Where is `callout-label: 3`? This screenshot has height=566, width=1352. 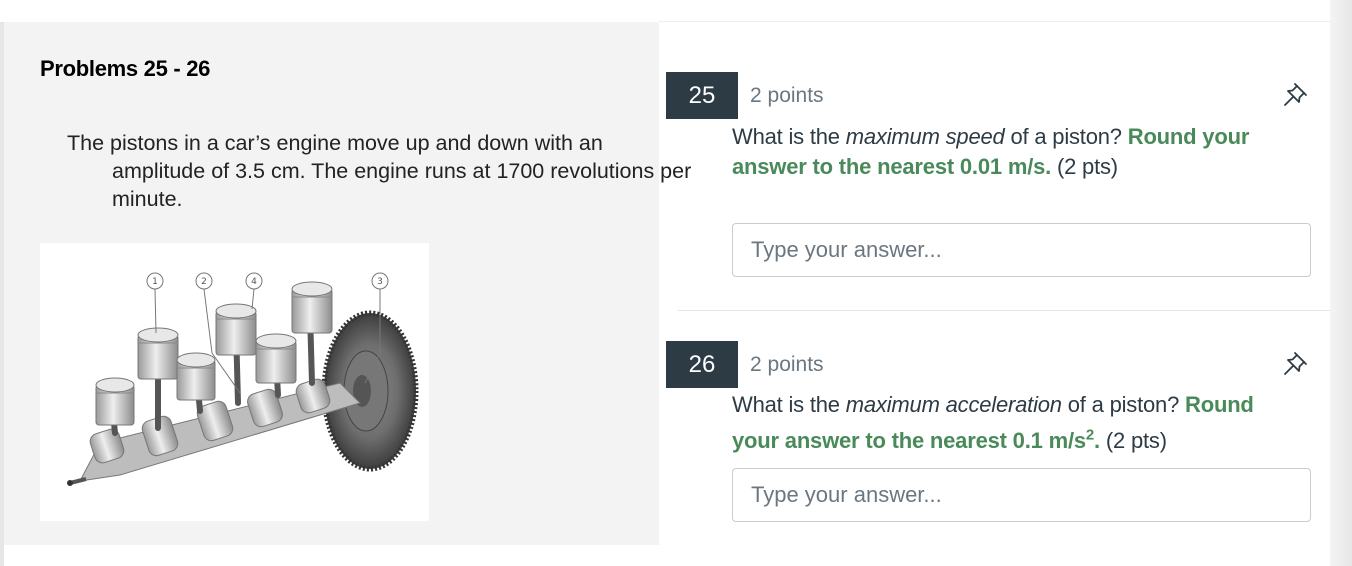 callout-label: 3 is located at coordinates (380, 282).